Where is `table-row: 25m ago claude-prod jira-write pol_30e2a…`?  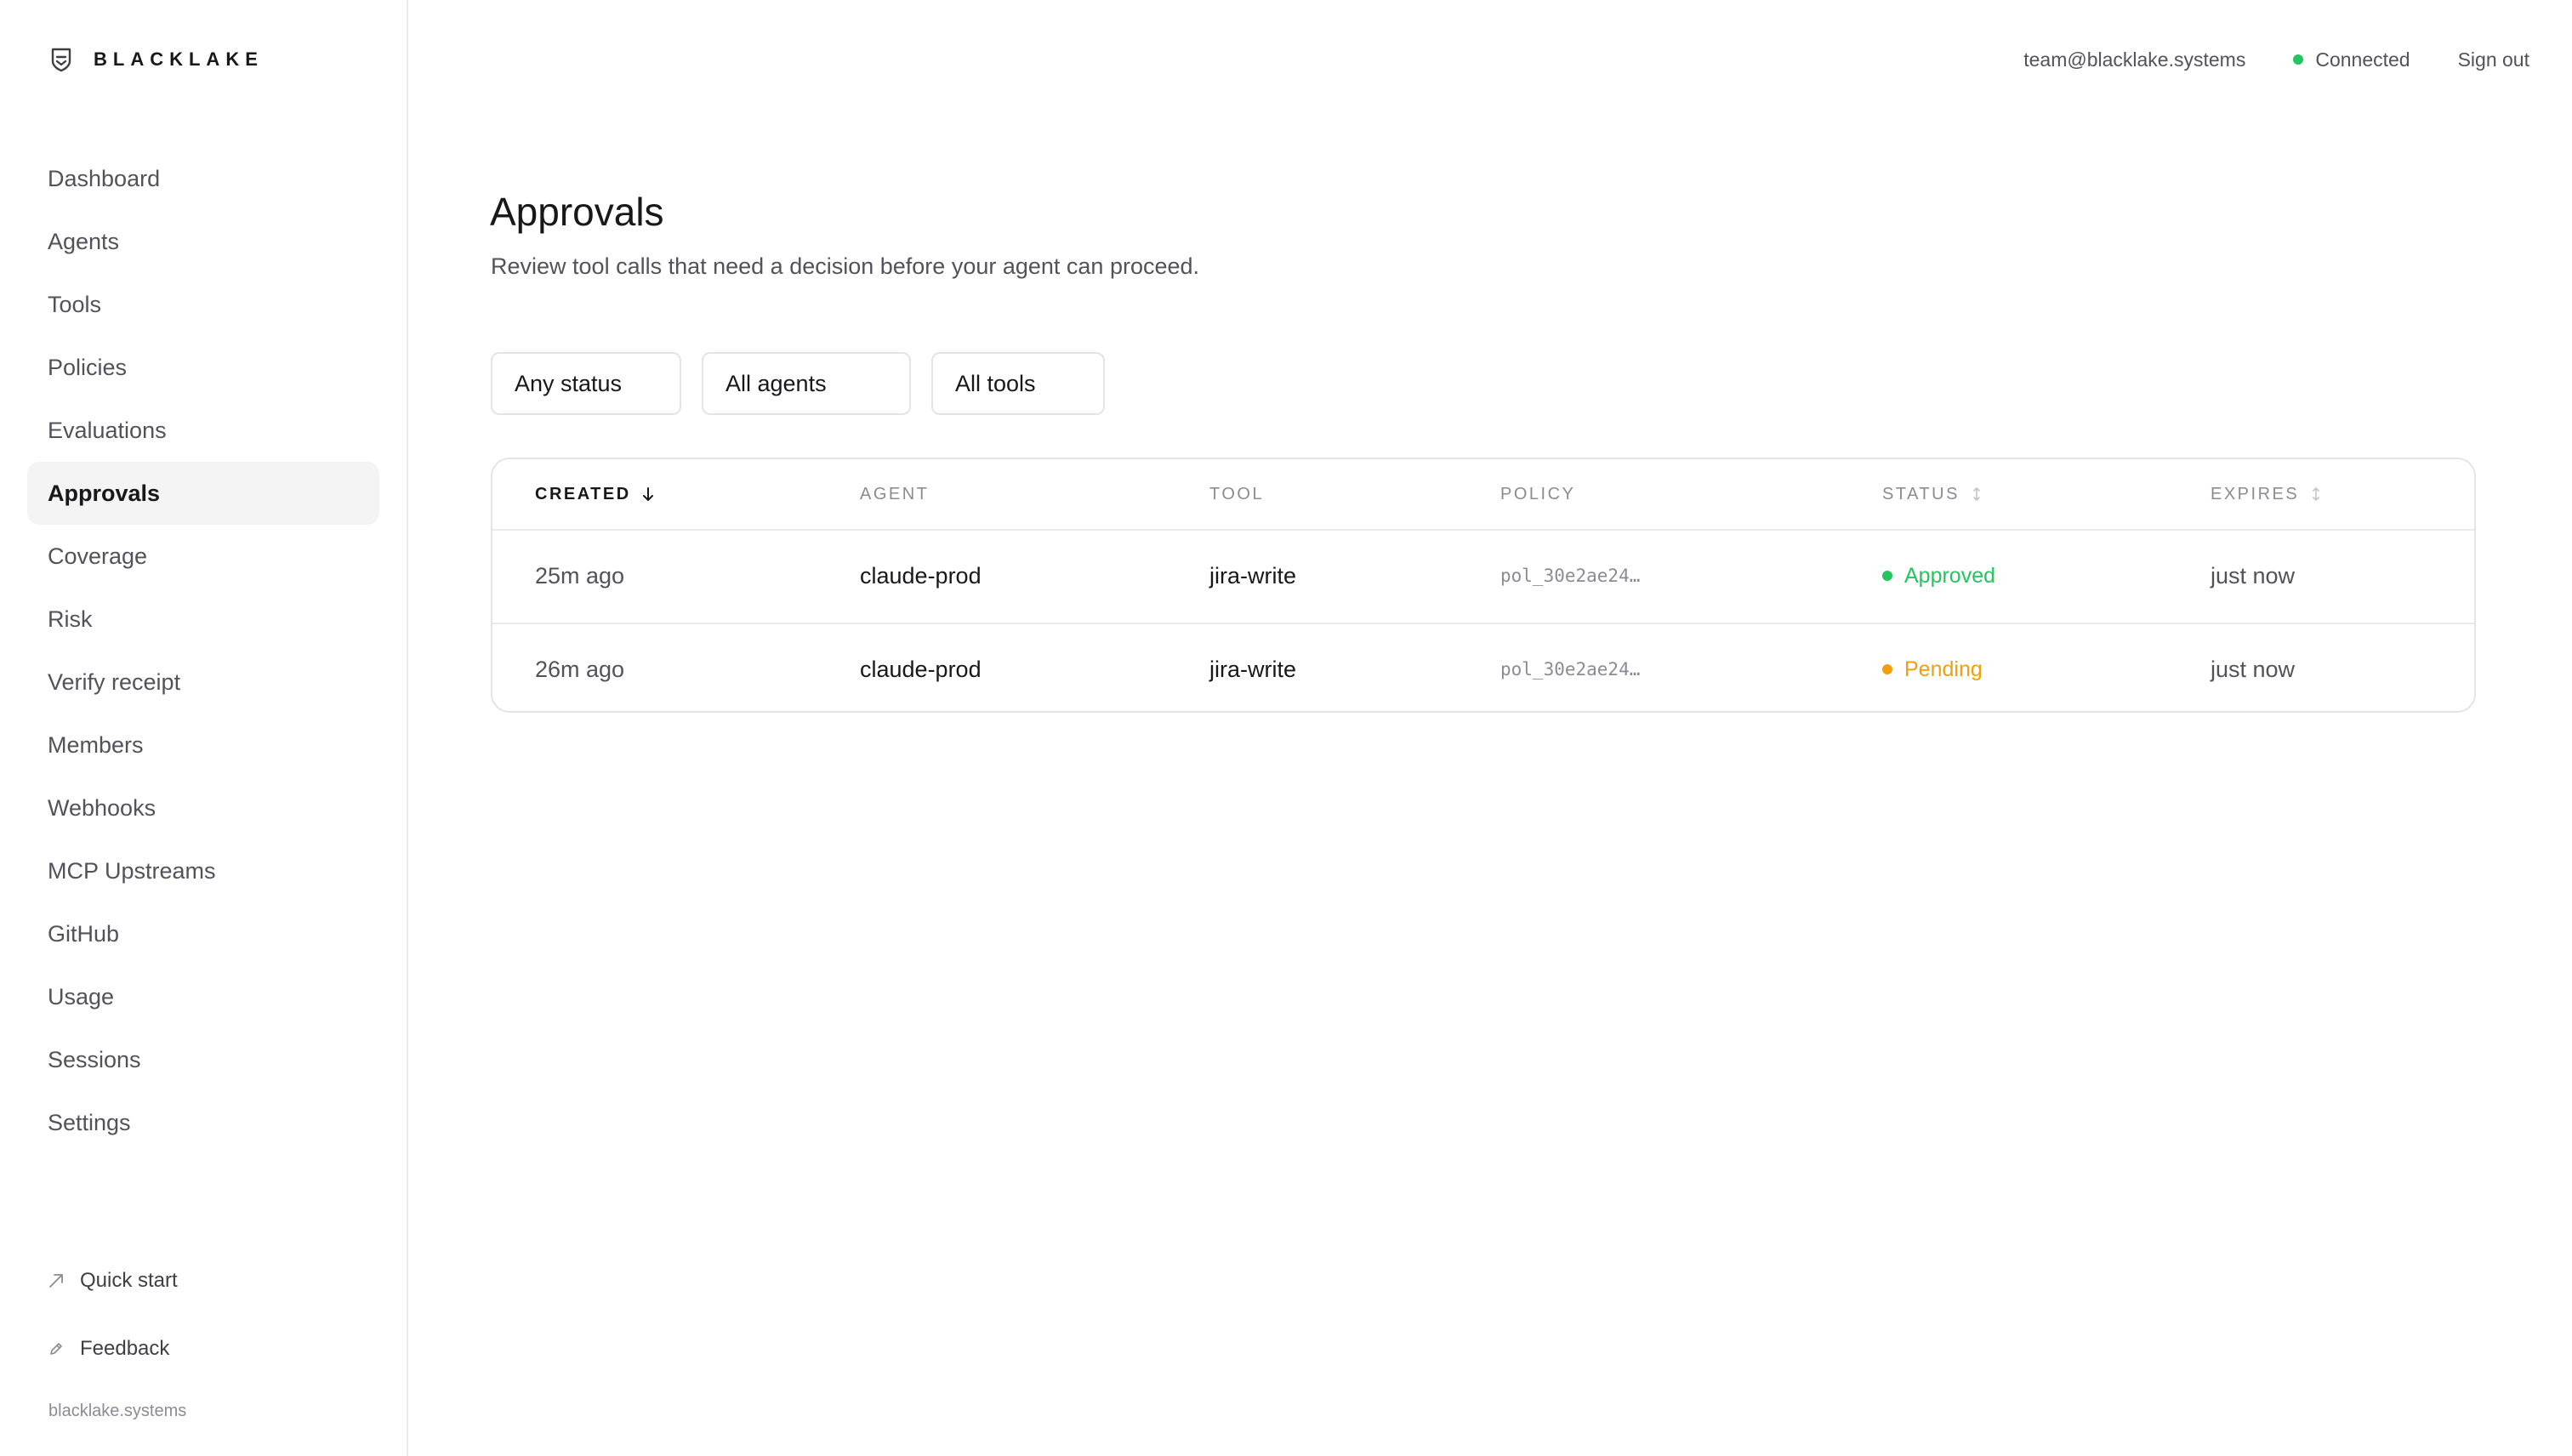 table-row: 25m ago claude-prod jira-write pol_30e2a… is located at coordinates (1483, 577).